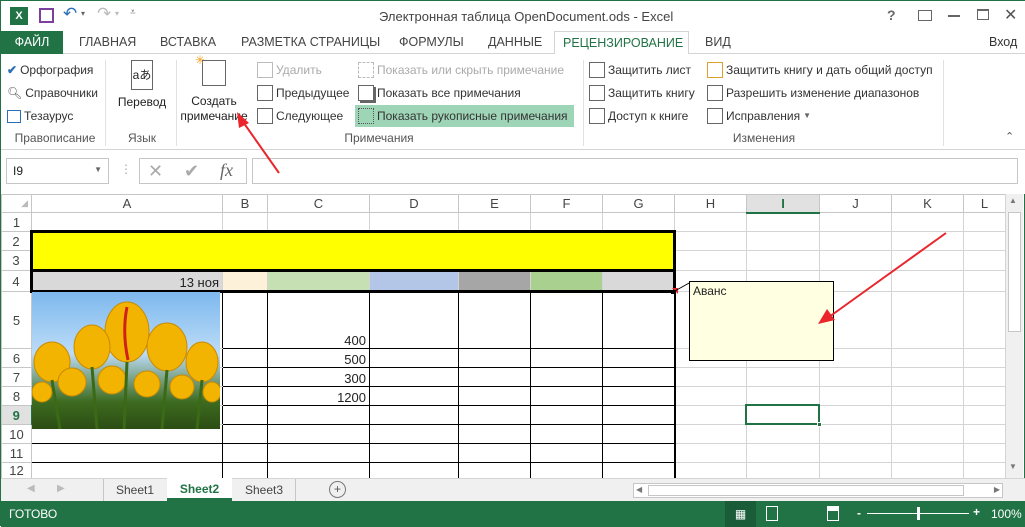  I want to click on select-all-corner: ◢, so click(16, 203).